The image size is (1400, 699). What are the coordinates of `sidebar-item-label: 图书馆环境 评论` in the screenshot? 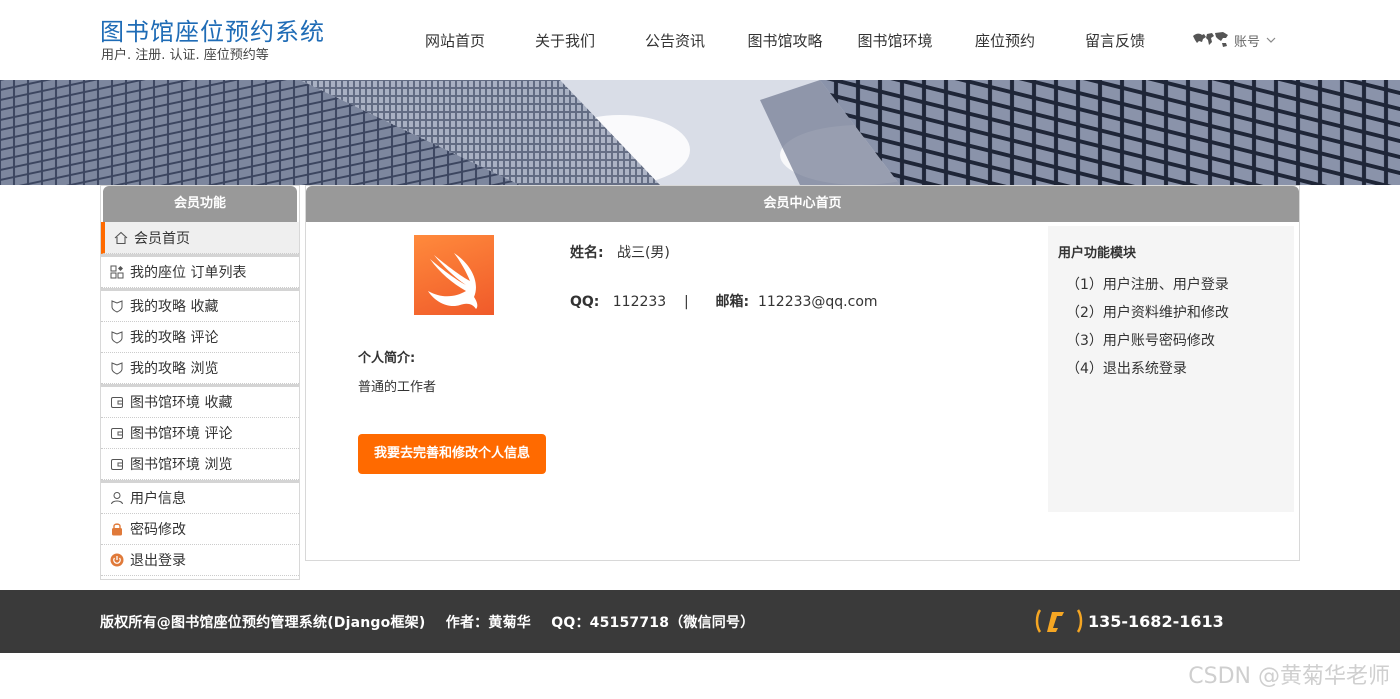 It's located at (181, 434).